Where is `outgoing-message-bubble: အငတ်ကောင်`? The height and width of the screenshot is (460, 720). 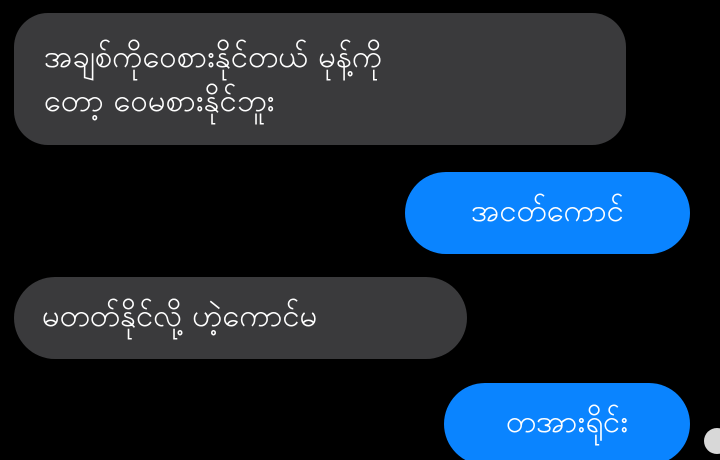 outgoing-message-bubble: အငတ်ကောင် is located at coordinates (547, 213).